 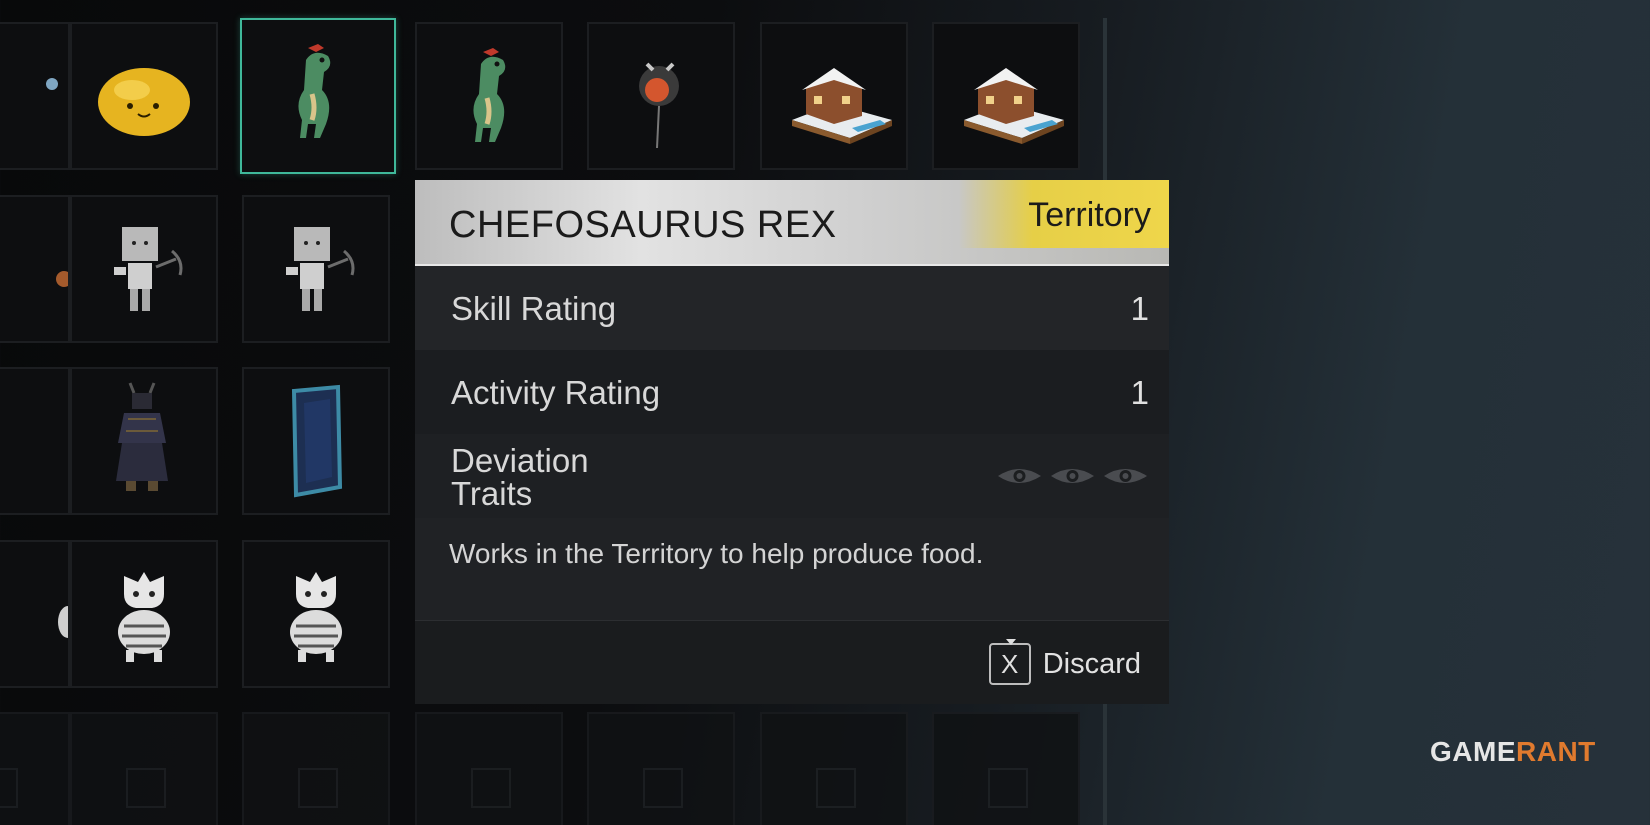 I want to click on x-key-icon: X, so click(x=1009, y=662).